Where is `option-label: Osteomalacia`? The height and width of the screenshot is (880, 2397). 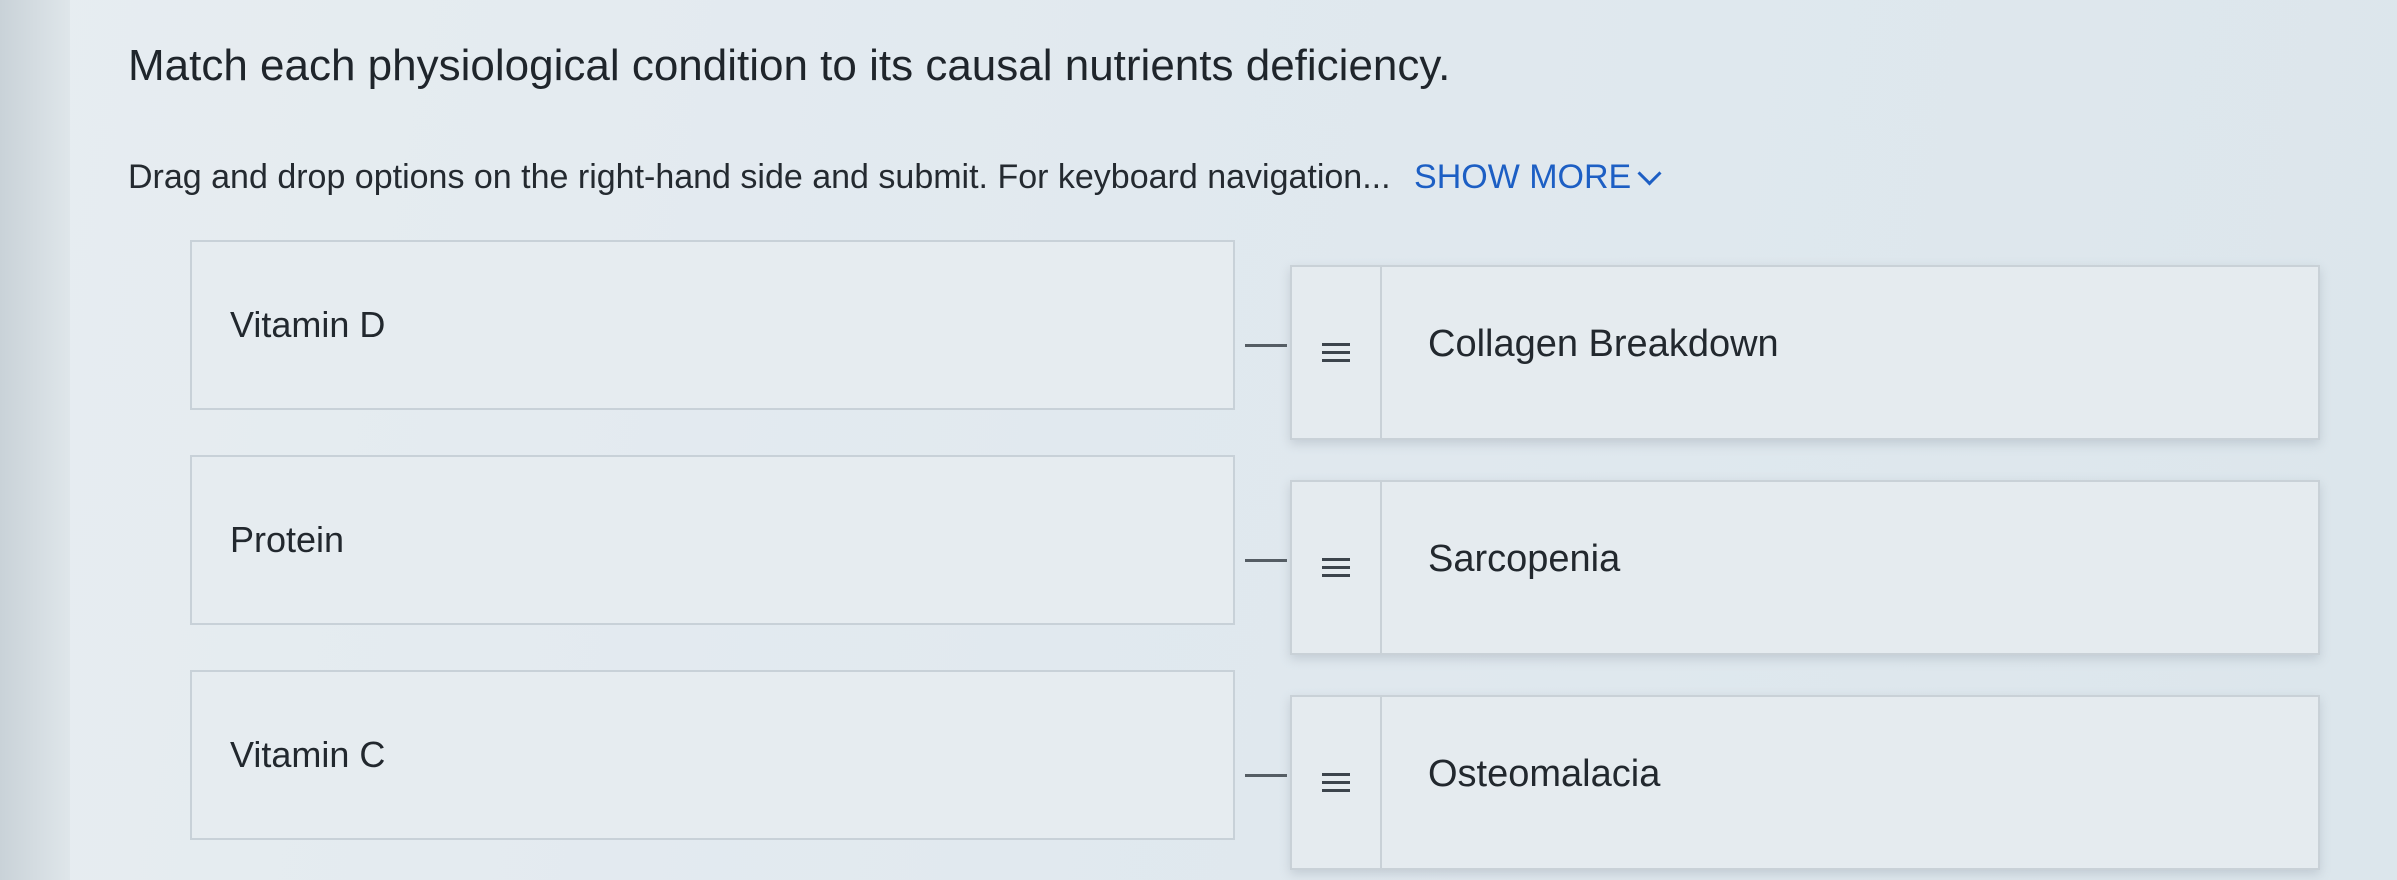 option-label: Osteomalacia is located at coordinates (1544, 774).